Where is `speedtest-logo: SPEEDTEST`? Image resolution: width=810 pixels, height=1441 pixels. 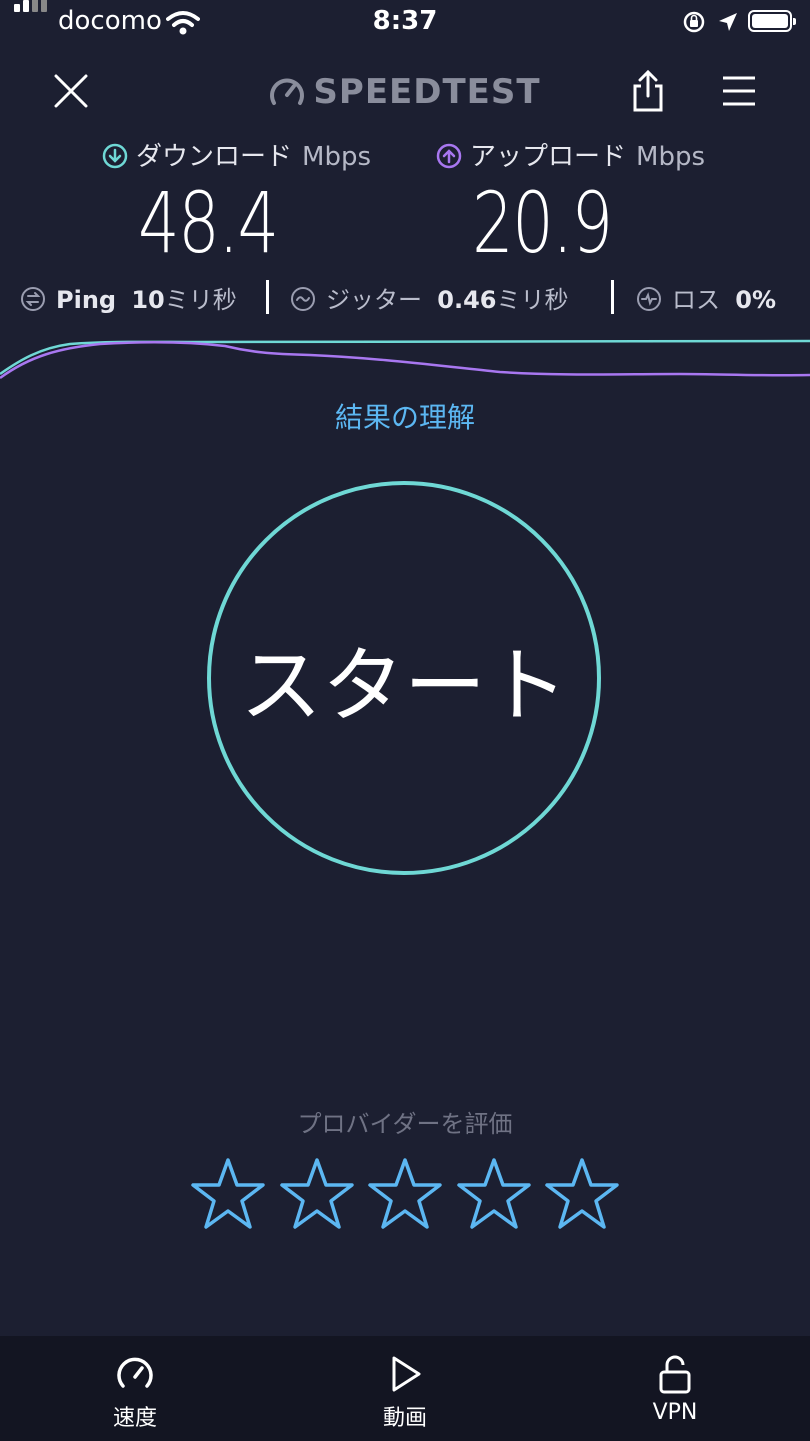
speedtest-logo: SPEEDTEST is located at coordinates (405, 92).